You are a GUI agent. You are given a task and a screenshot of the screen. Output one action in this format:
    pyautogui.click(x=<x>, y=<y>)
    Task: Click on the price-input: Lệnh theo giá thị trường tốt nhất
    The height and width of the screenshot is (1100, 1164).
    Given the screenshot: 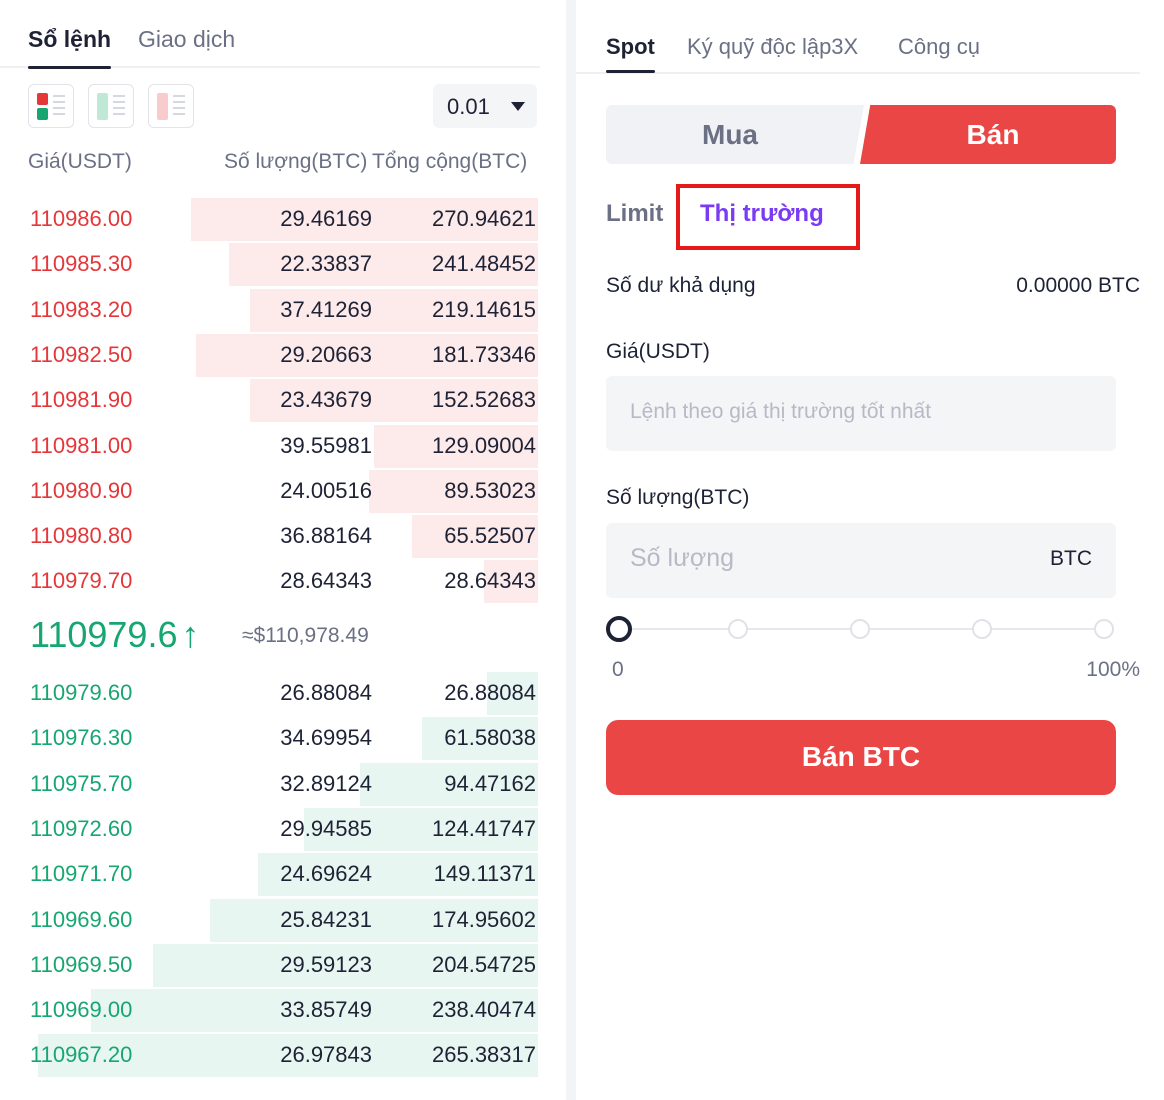 What is the action you would take?
    pyautogui.click(x=861, y=413)
    